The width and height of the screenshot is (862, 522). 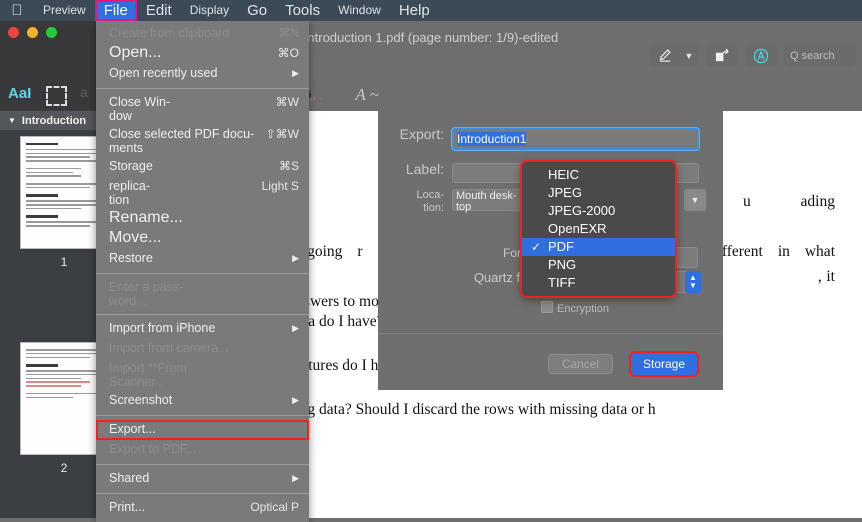 What do you see at coordinates (274, 507) in the screenshot?
I see `file-menu-item-shortcut: Optical P` at bounding box center [274, 507].